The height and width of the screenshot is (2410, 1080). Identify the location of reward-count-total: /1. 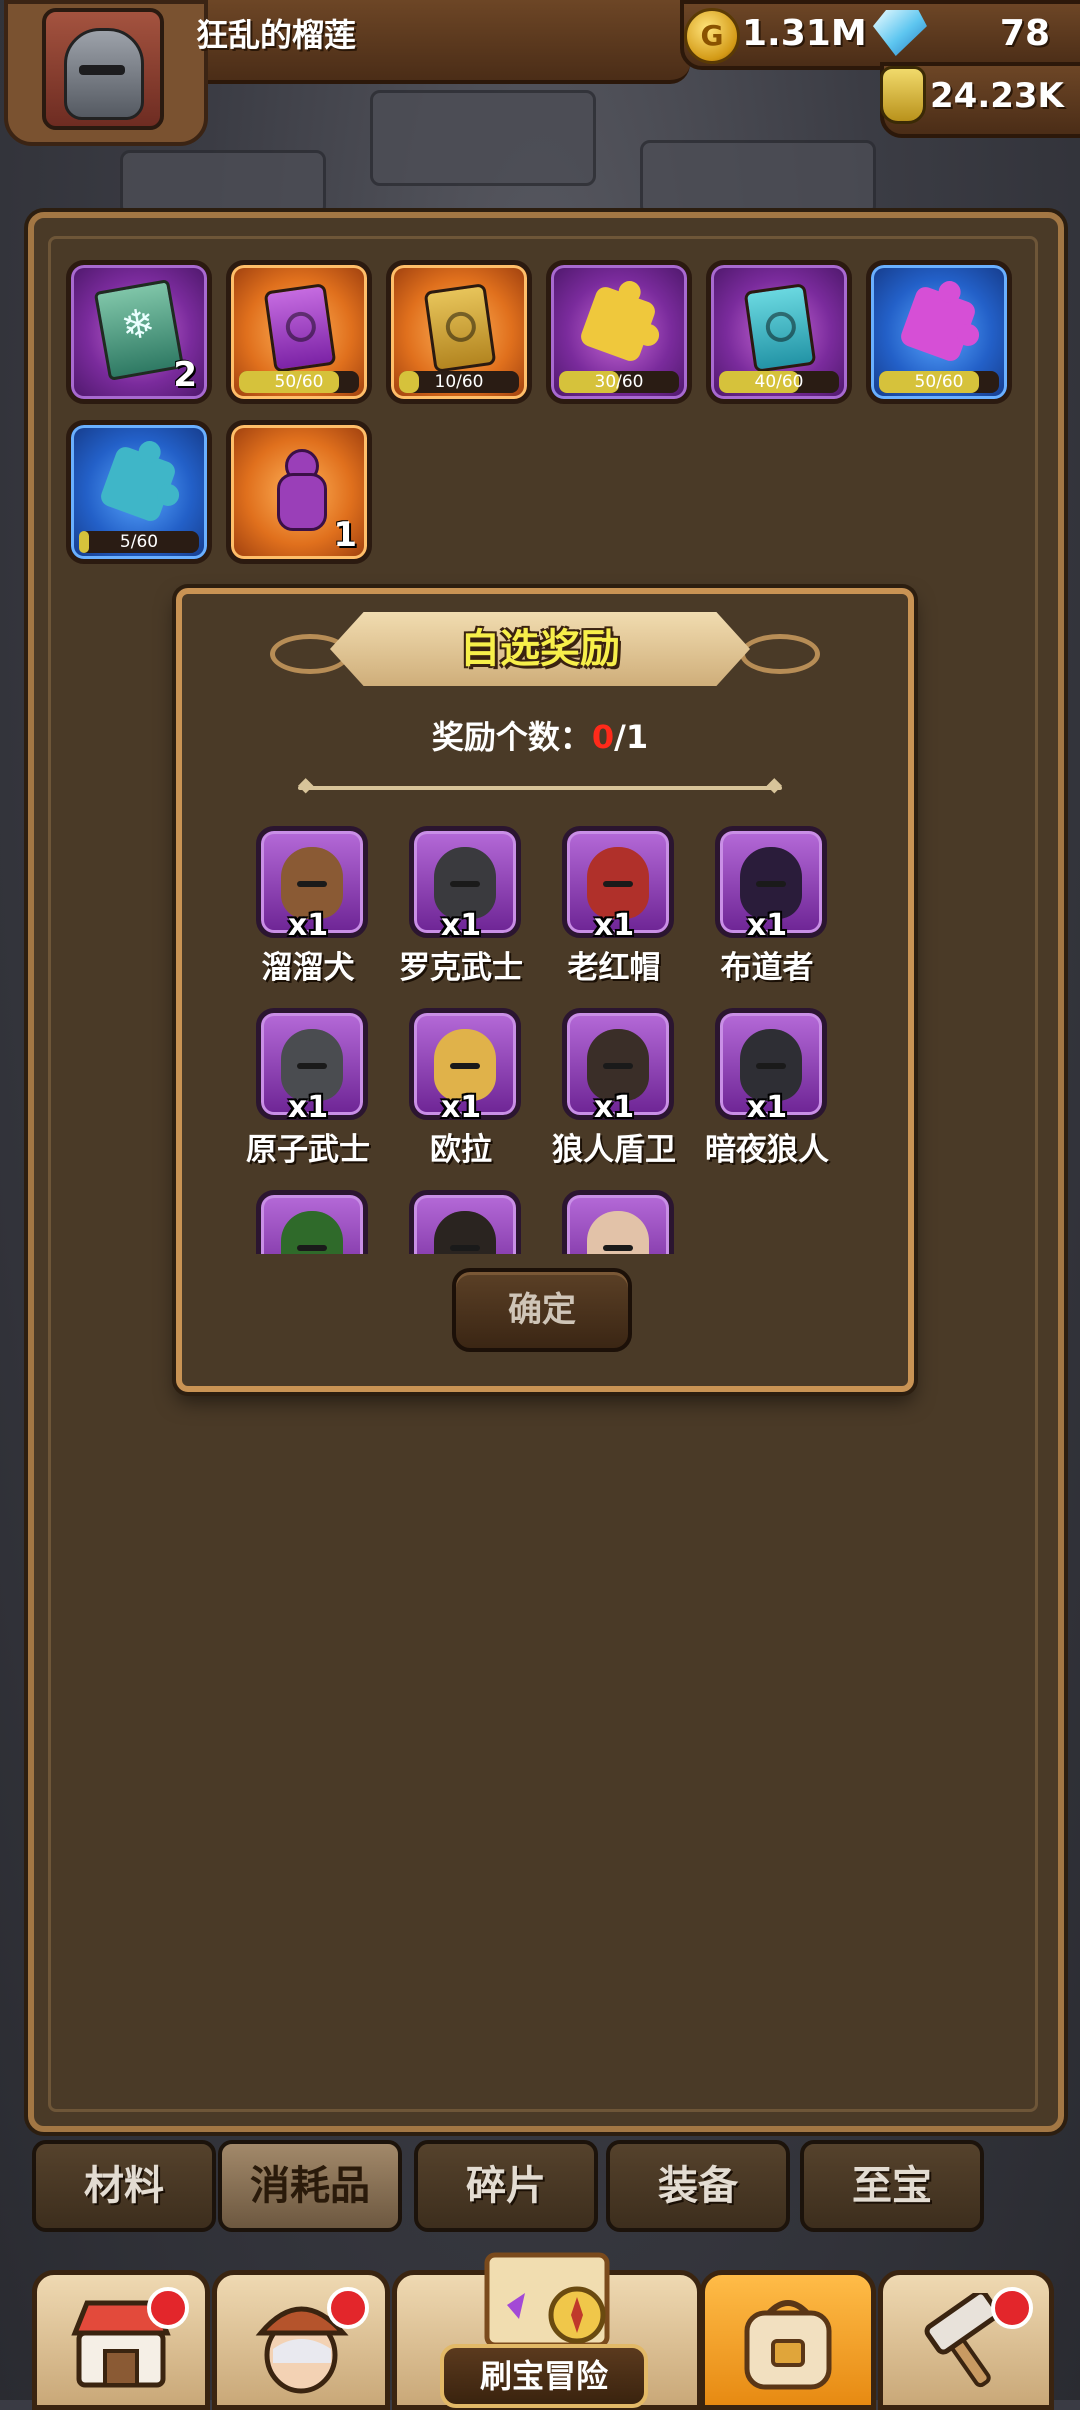
(631, 737).